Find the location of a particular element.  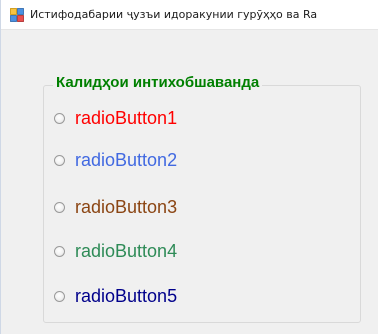

radio-button-3: radioButton3 is located at coordinates (115, 207).